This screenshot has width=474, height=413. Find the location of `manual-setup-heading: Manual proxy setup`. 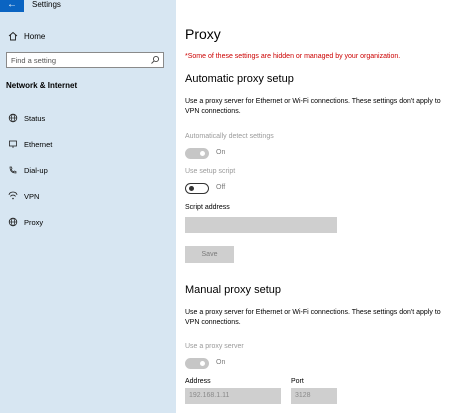

manual-setup-heading: Manual proxy setup is located at coordinates (233, 290).